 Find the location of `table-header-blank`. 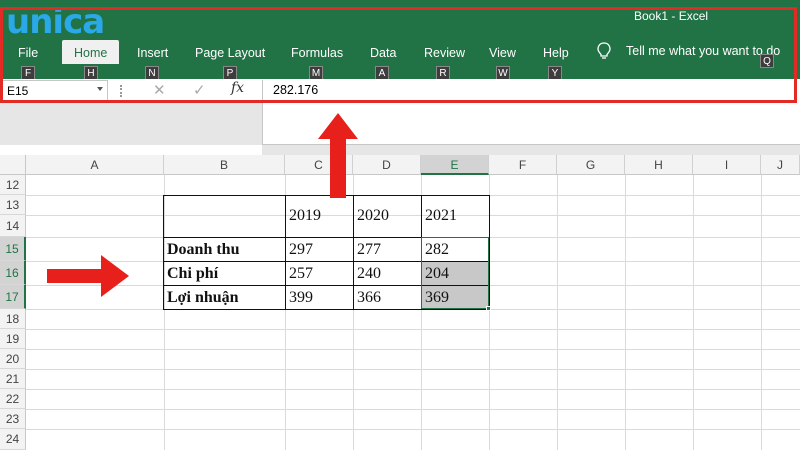

table-header-blank is located at coordinates (224, 216).